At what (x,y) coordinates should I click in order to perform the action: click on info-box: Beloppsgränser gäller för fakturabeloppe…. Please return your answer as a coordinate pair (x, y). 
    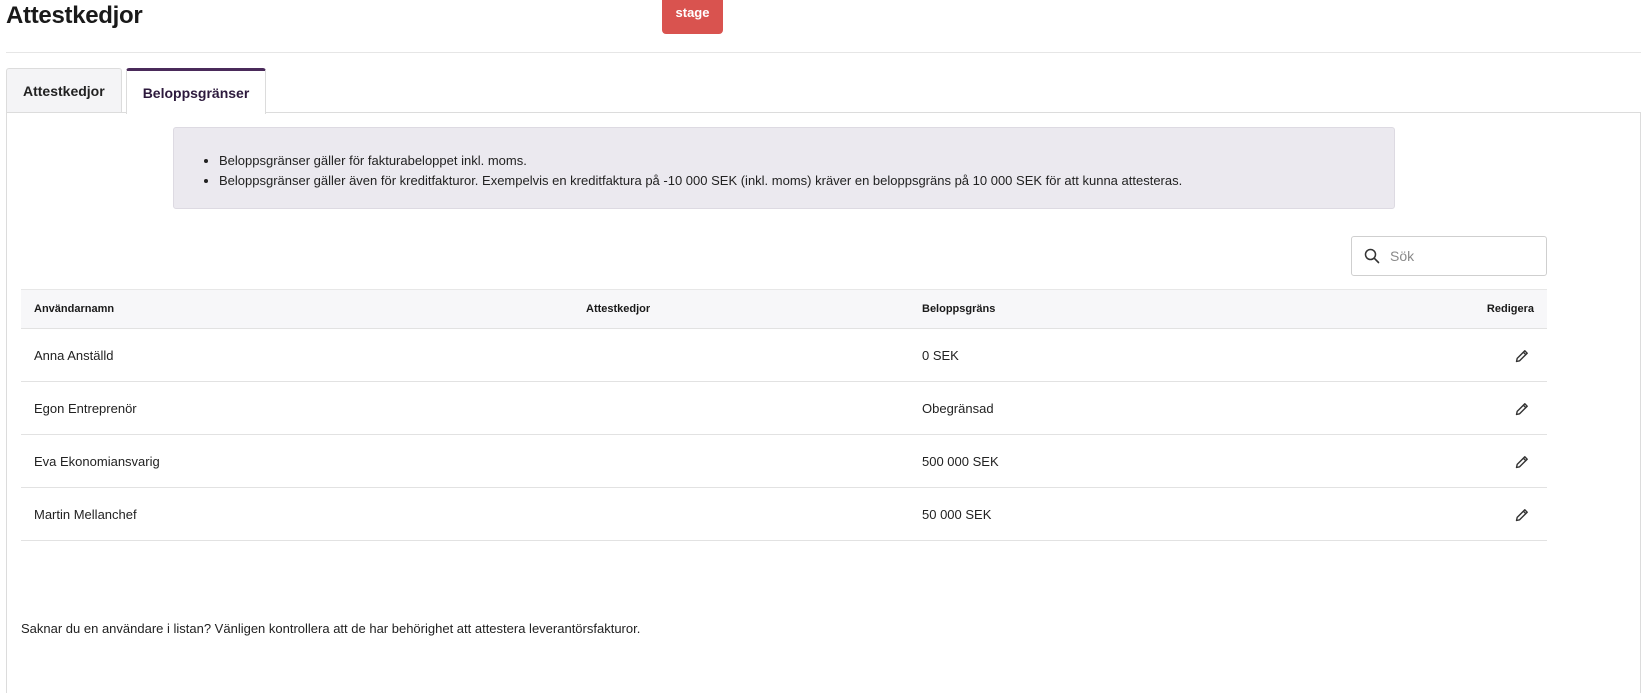
    Looking at the image, I should click on (784, 168).